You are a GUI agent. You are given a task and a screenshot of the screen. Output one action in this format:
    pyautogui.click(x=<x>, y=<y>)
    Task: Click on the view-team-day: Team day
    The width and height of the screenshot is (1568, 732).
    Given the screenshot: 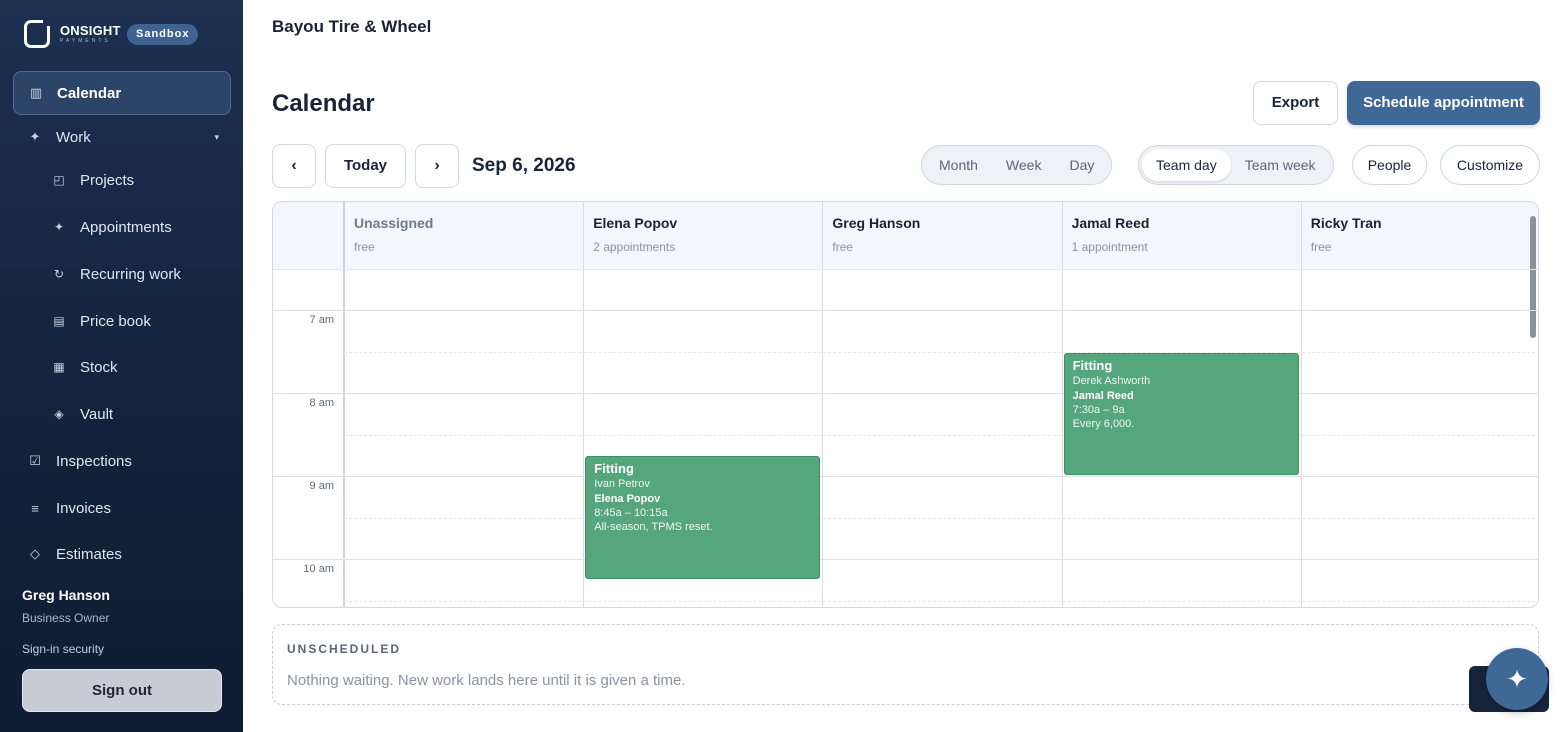 What is the action you would take?
    pyautogui.click(x=1186, y=165)
    